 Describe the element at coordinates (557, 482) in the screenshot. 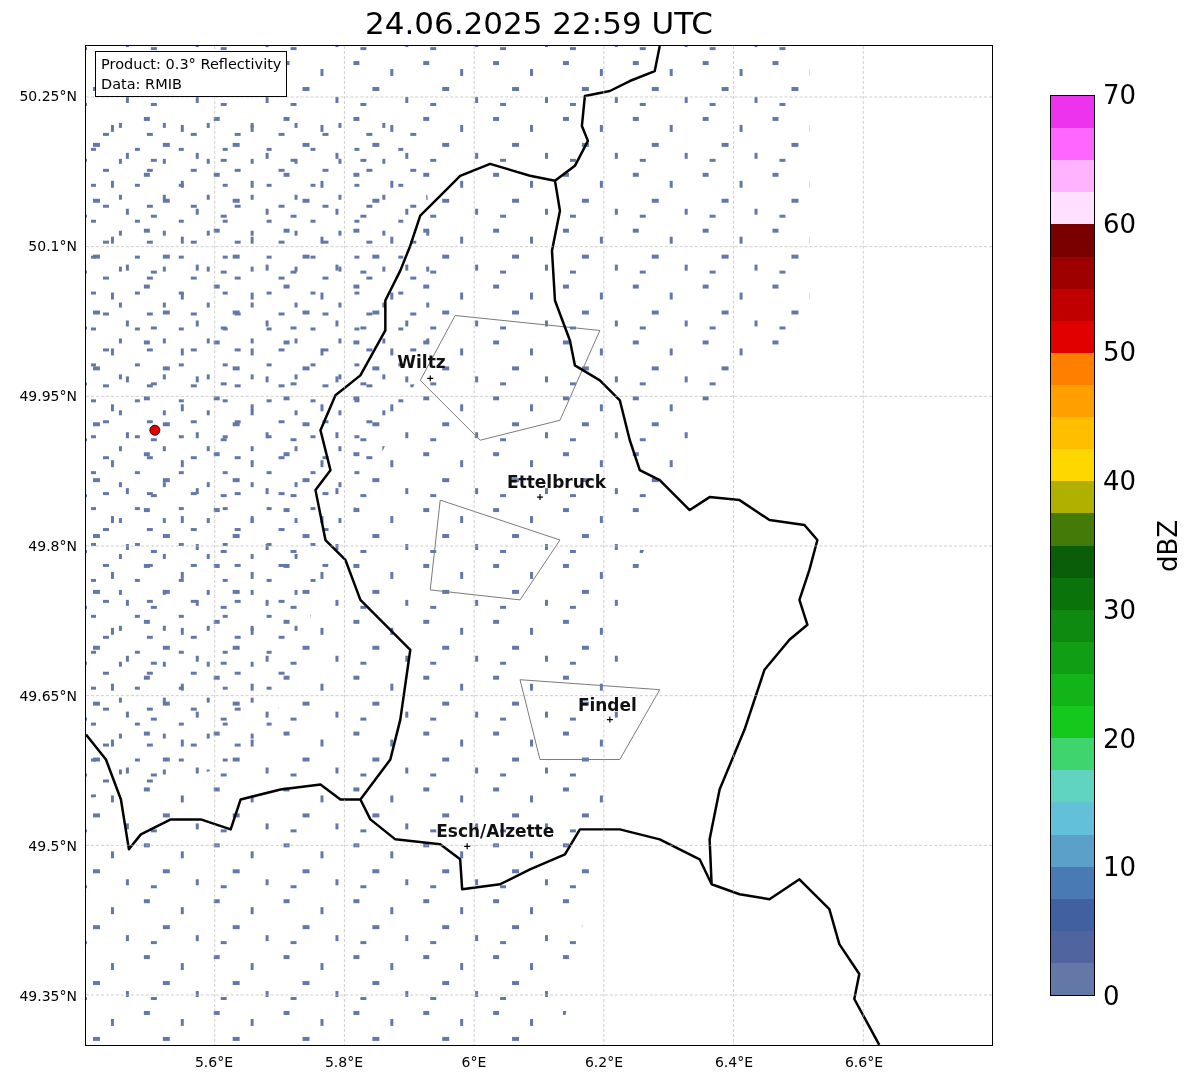

I see `city-label: Ettelbruck` at that location.